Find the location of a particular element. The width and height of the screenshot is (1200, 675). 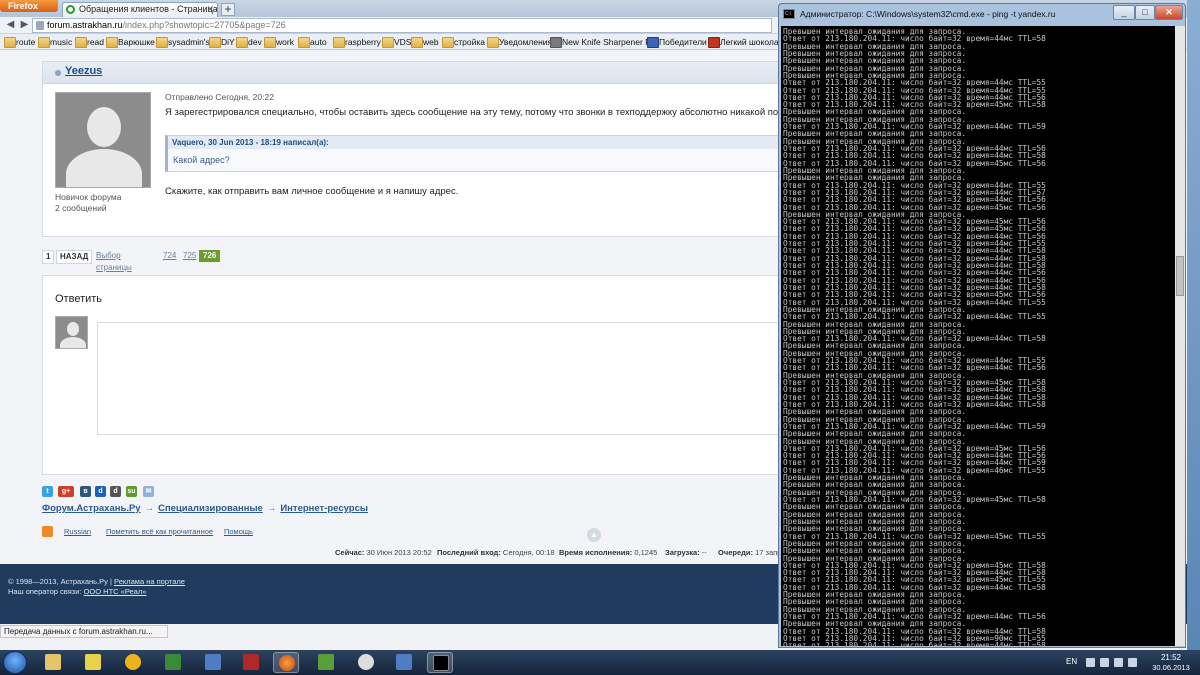

maximize-button: □ is located at coordinates (1145, 12).